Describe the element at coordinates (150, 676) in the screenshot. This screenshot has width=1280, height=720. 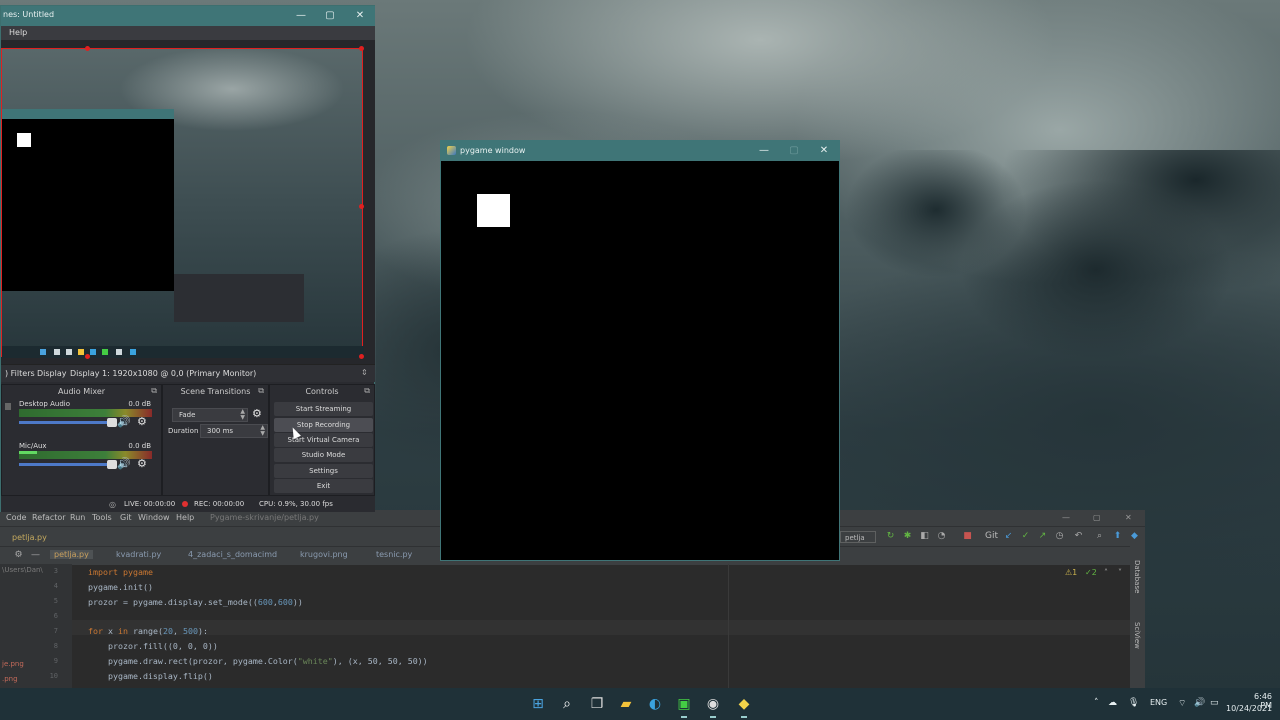
I see `code-line: pygame.display.flip()` at that location.